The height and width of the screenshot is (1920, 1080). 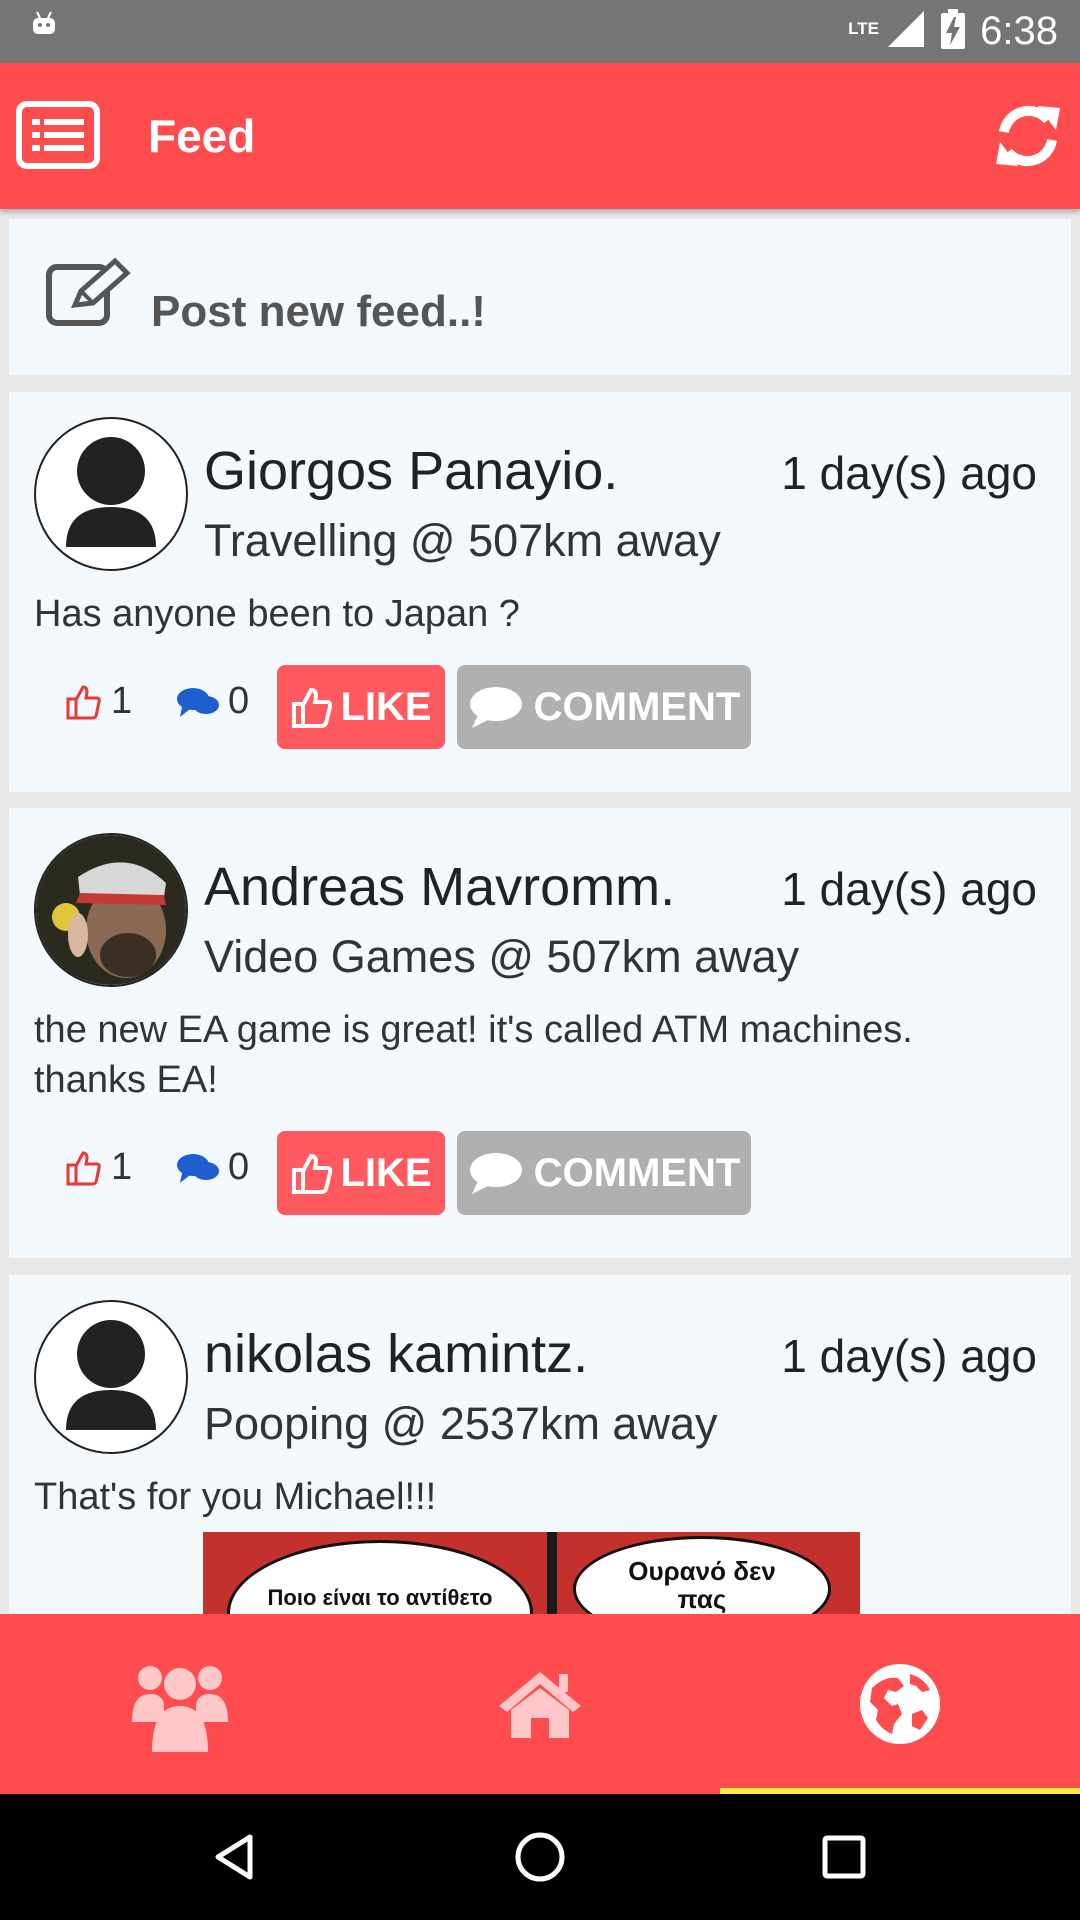 What do you see at coordinates (380, 1597) in the screenshot?
I see `comic-text-left: Ποιο είναι το αντίθετο` at bounding box center [380, 1597].